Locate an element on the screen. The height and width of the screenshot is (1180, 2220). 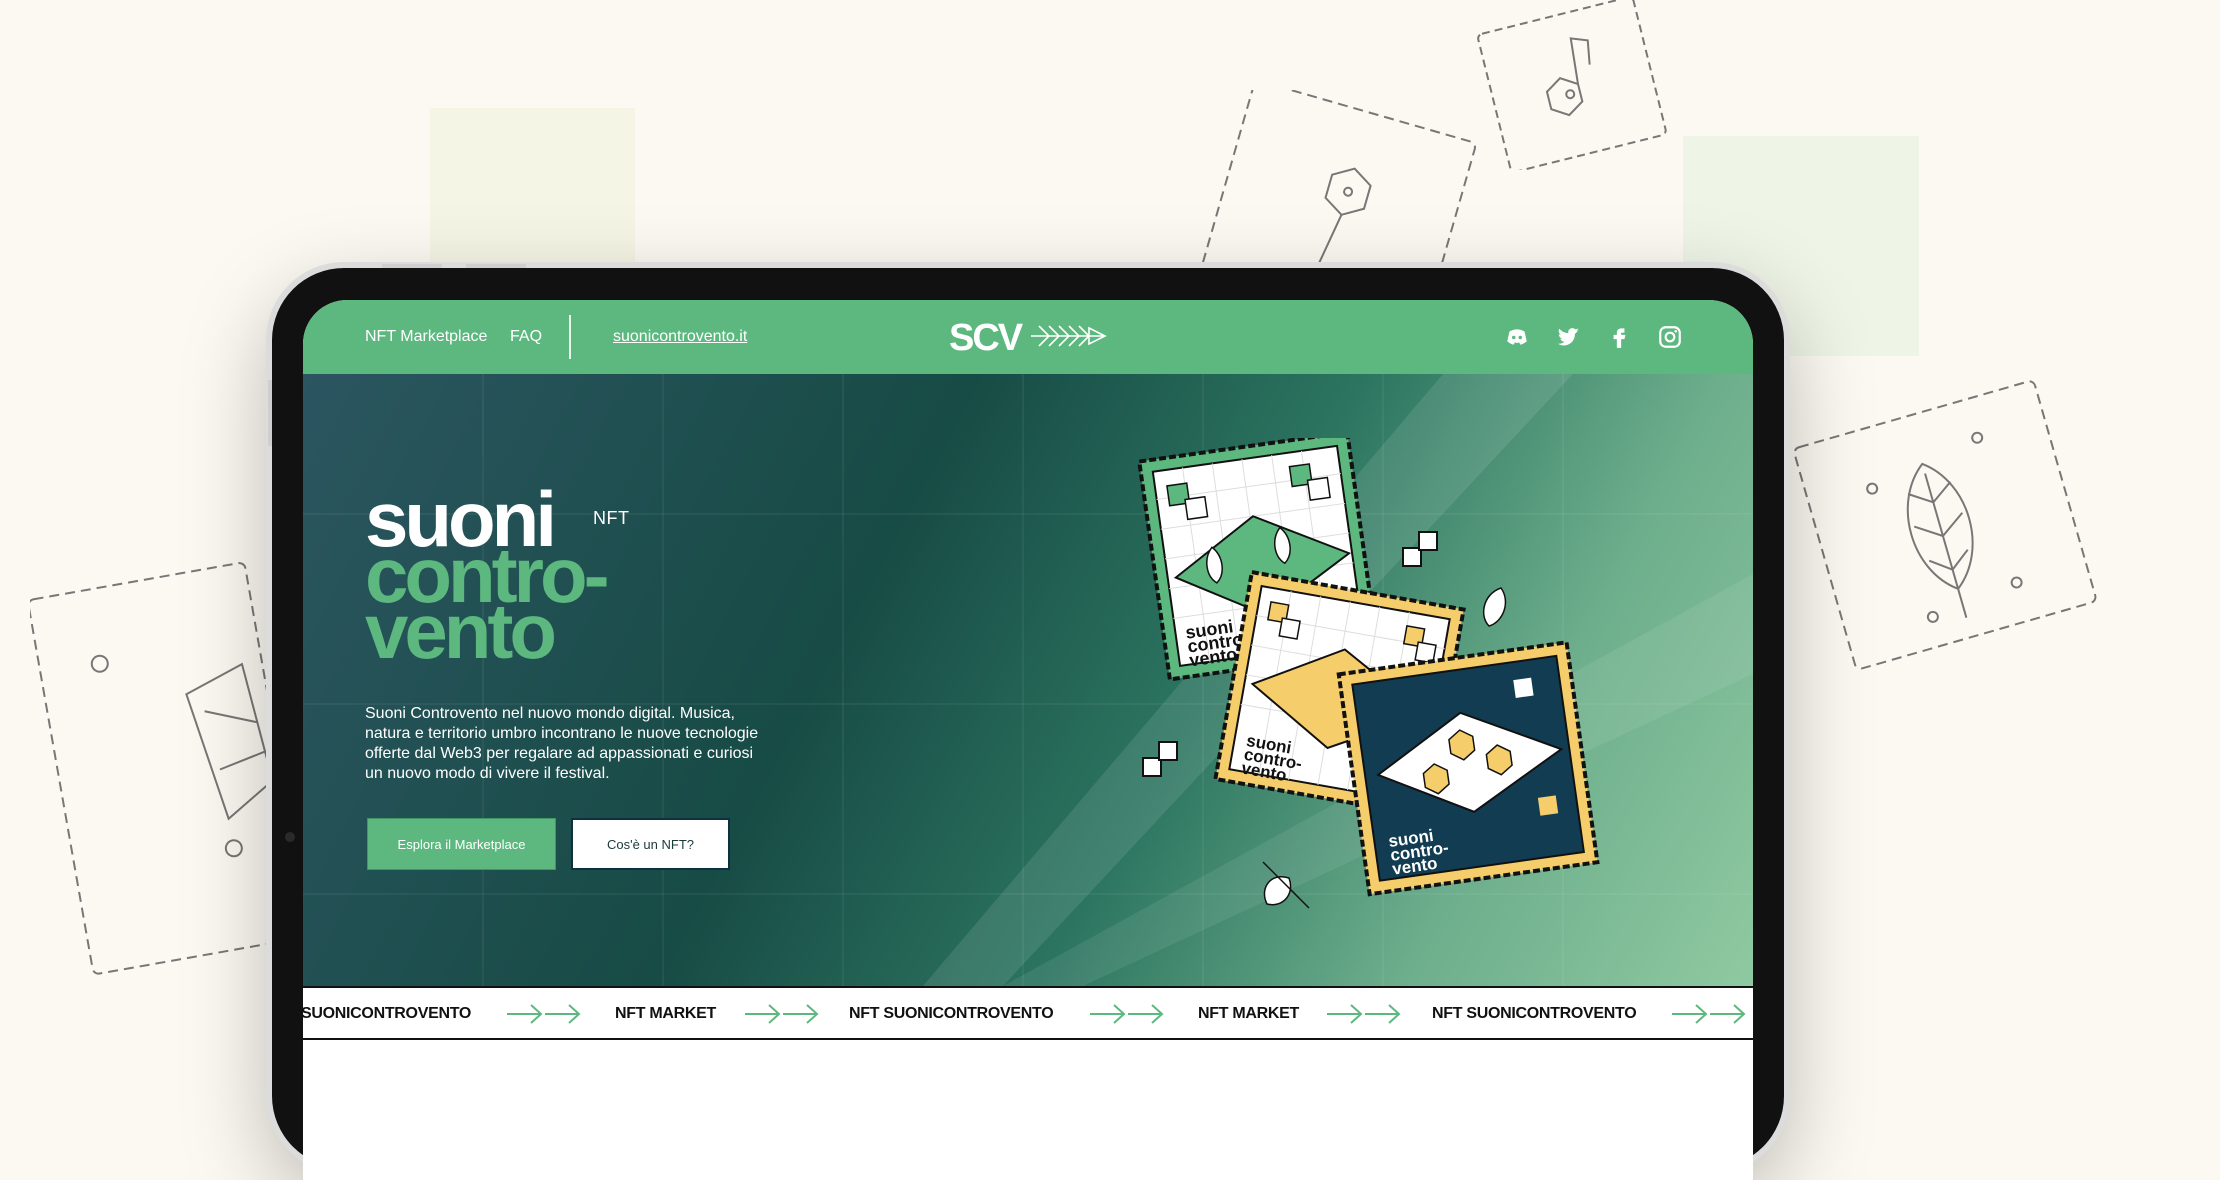
hero-title-nft-label: NFT is located at coordinates (611, 518).